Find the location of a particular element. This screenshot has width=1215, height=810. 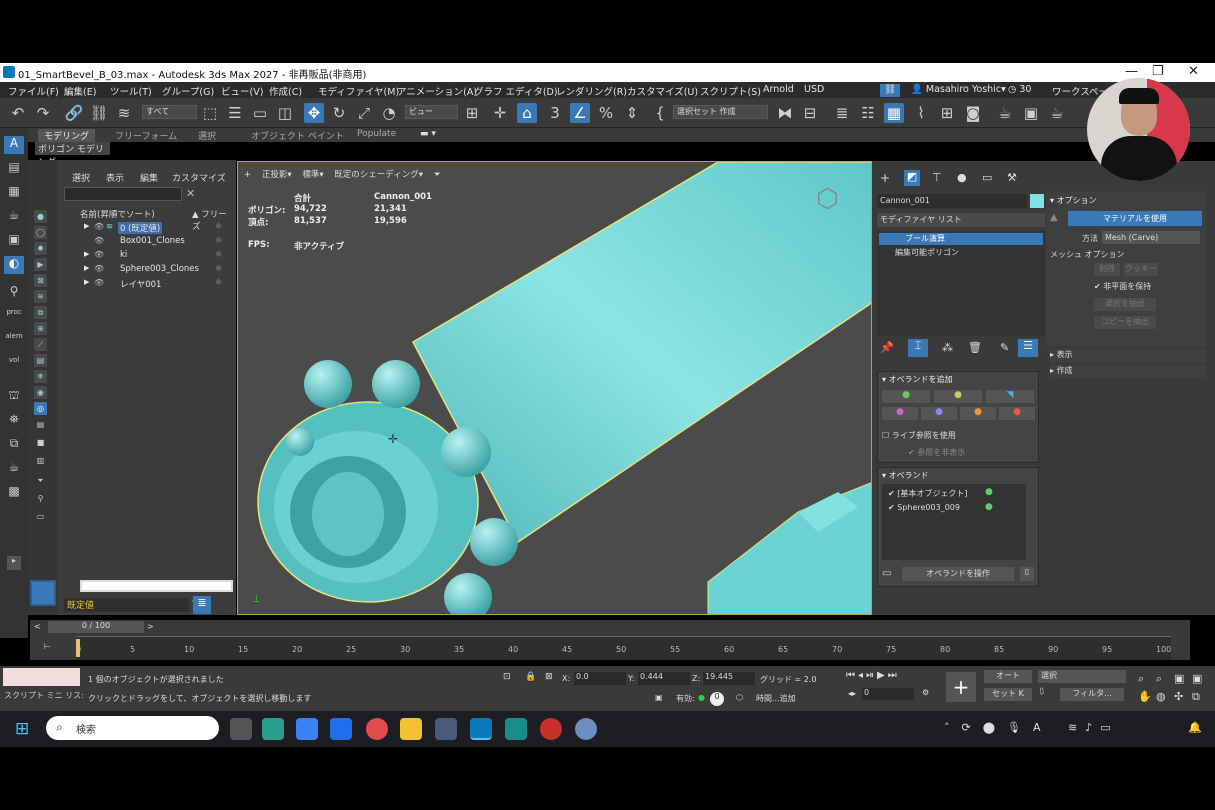

operand-item: ✔ [基本オブジェクト] is located at coordinates (928, 493).